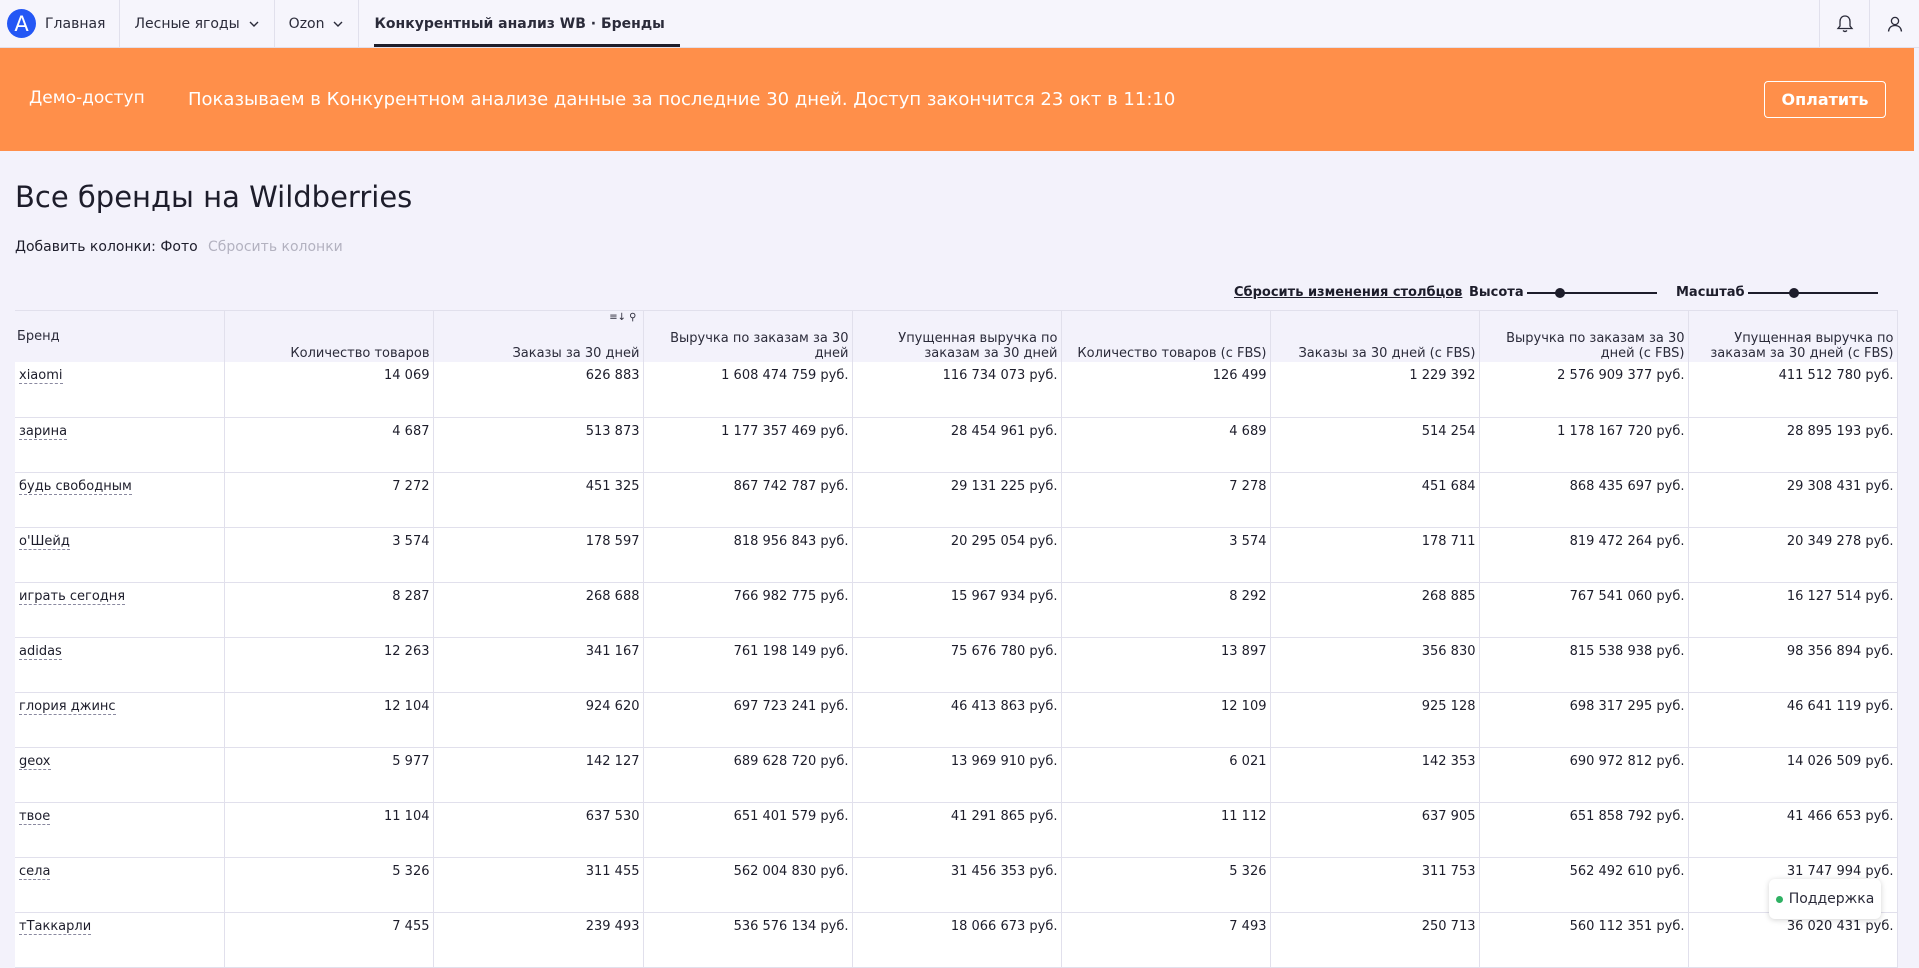  What do you see at coordinates (329, 940) in the screenshot?
I see `table-cell: 7 455` at bounding box center [329, 940].